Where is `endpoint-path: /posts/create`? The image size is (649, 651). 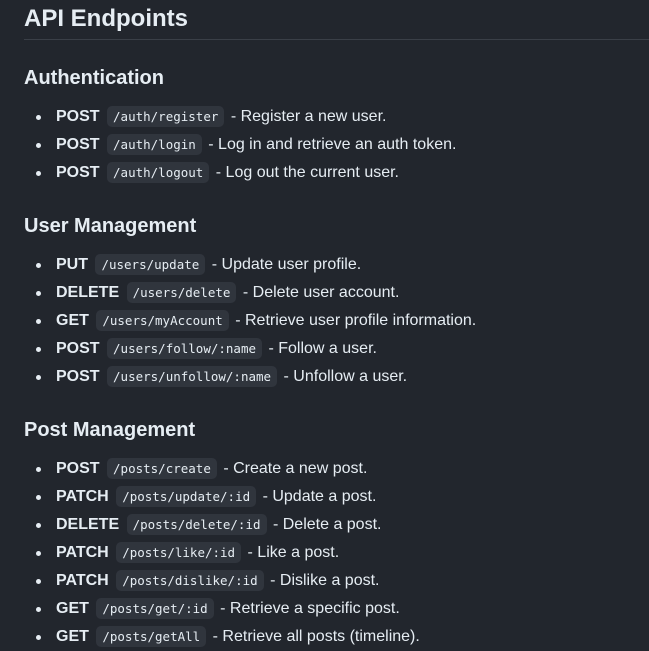 endpoint-path: /posts/create is located at coordinates (162, 468).